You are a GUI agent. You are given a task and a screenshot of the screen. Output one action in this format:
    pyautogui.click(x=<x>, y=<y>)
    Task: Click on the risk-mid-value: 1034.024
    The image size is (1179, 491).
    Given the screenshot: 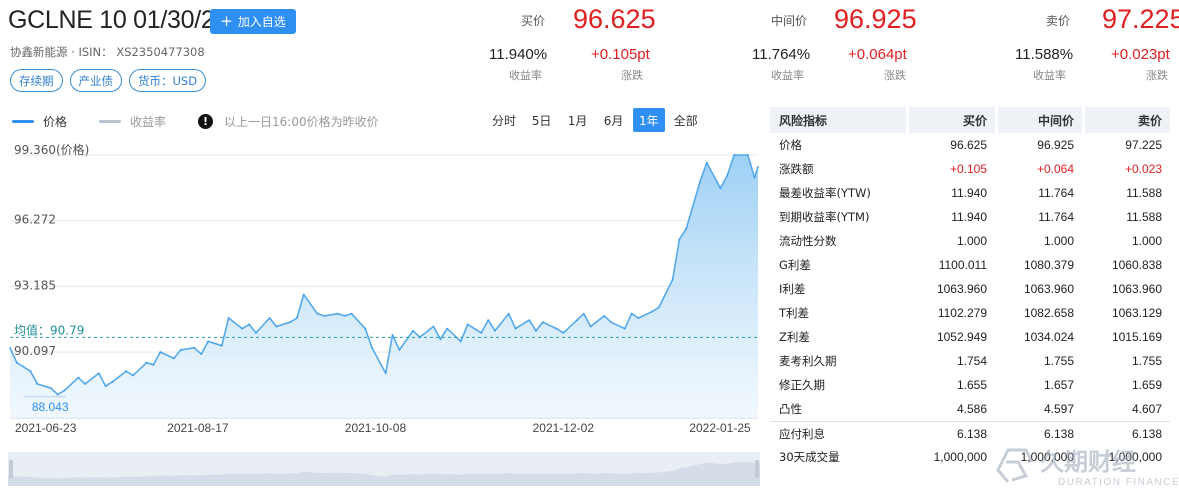 What is the action you would take?
    pyautogui.click(x=1048, y=337)
    